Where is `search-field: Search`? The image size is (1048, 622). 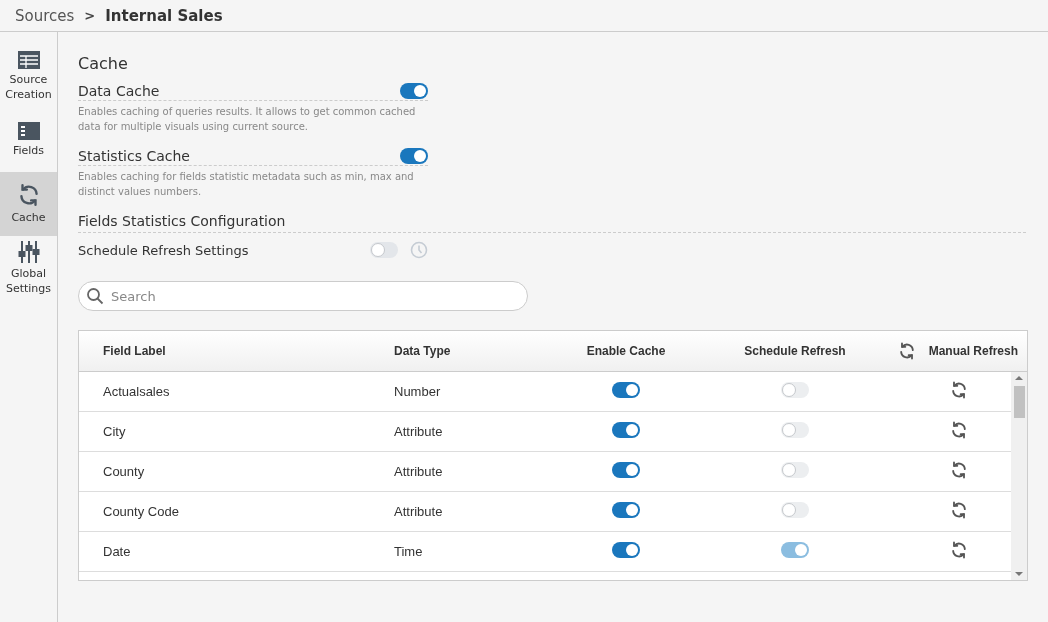
search-field: Search is located at coordinates (303, 296).